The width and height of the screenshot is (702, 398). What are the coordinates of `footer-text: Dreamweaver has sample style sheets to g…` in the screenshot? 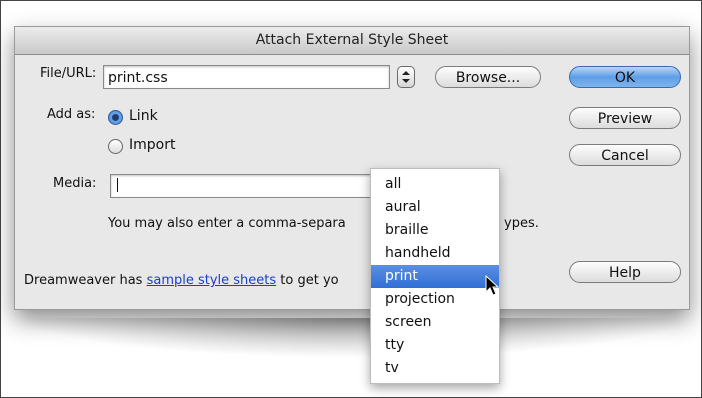 It's located at (181, 280).